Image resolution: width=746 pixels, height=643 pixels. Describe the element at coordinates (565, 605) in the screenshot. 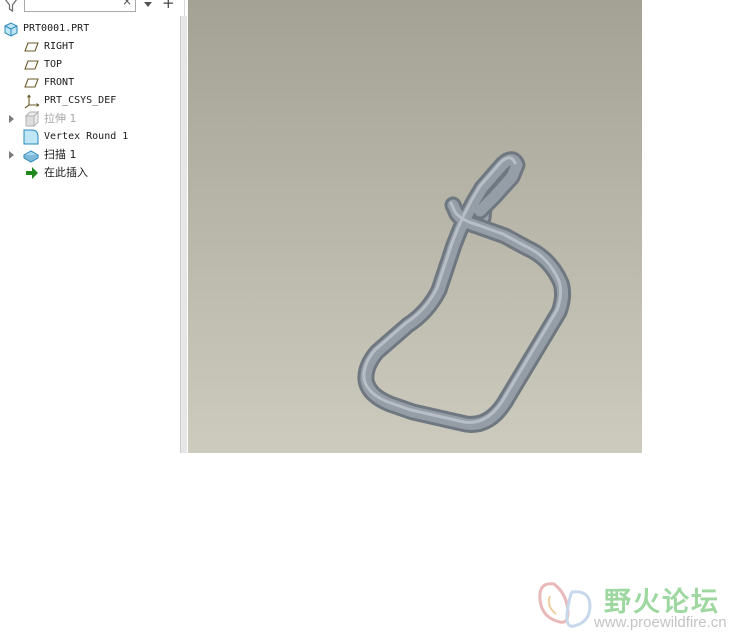

I see `butterfly-logo-icon` at that location.